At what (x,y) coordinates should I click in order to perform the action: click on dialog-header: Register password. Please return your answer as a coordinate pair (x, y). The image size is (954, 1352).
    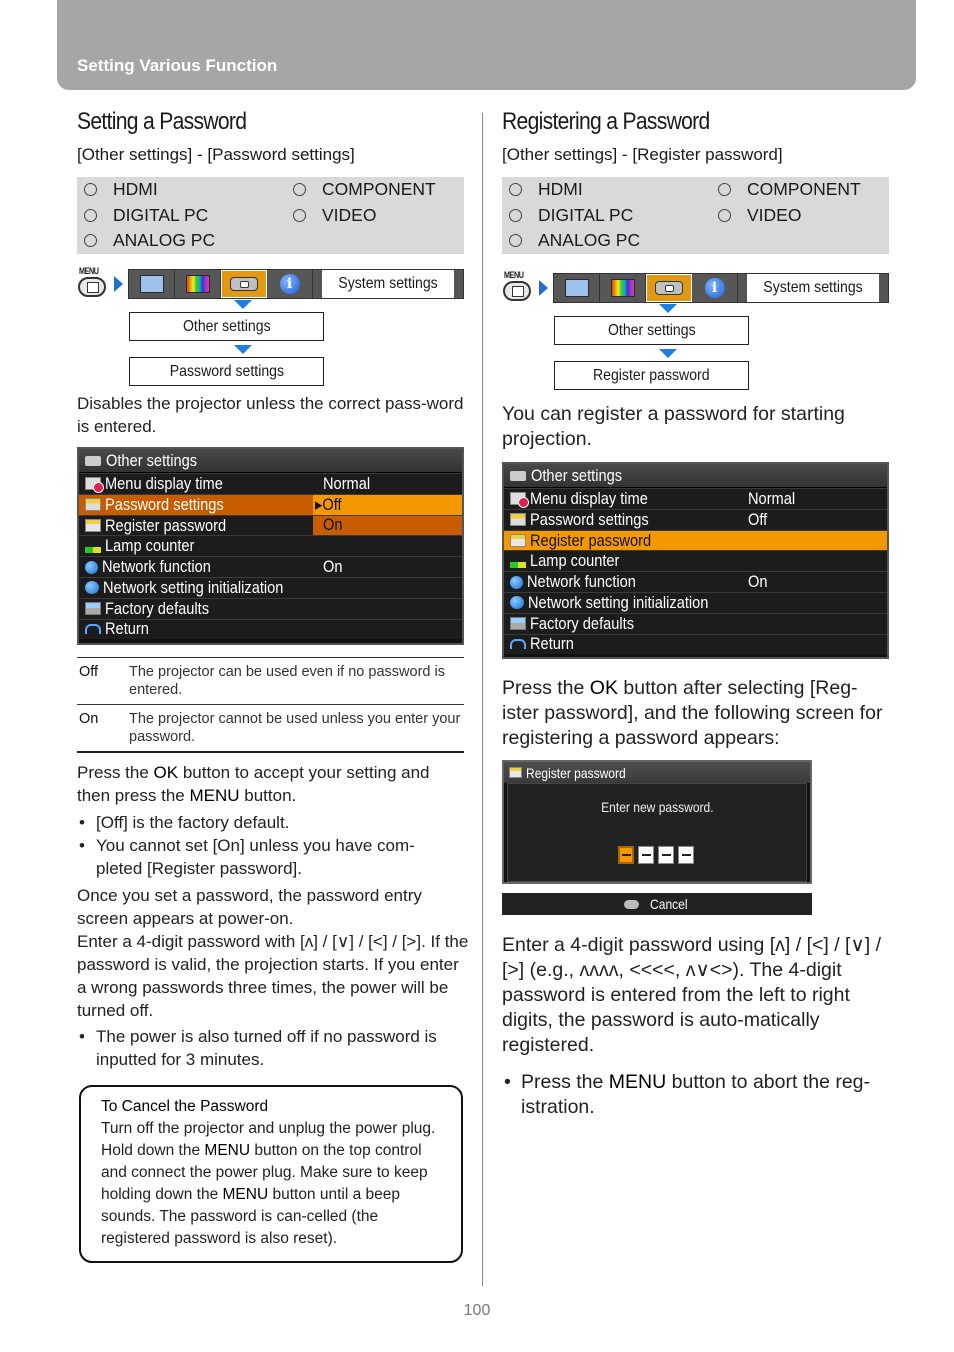
    Looking at the image, I should click on (657, 772).